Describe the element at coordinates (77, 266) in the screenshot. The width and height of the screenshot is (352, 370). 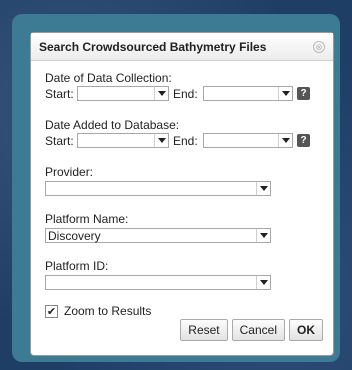
I see `platform-id-label: Platform ID:` at that location.